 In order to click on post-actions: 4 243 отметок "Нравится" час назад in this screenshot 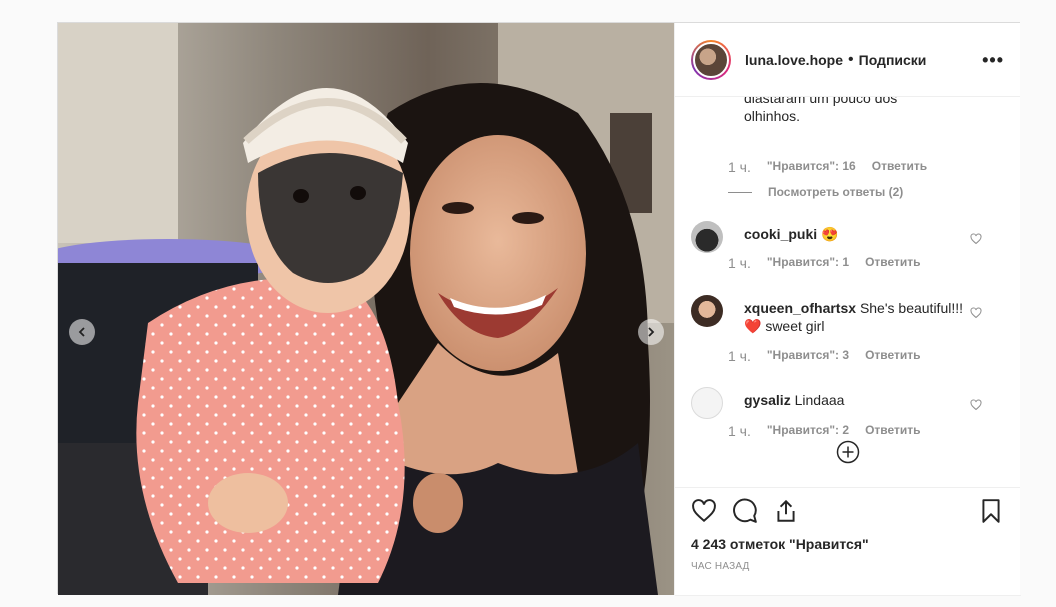, I will do `click(847, 541)`.